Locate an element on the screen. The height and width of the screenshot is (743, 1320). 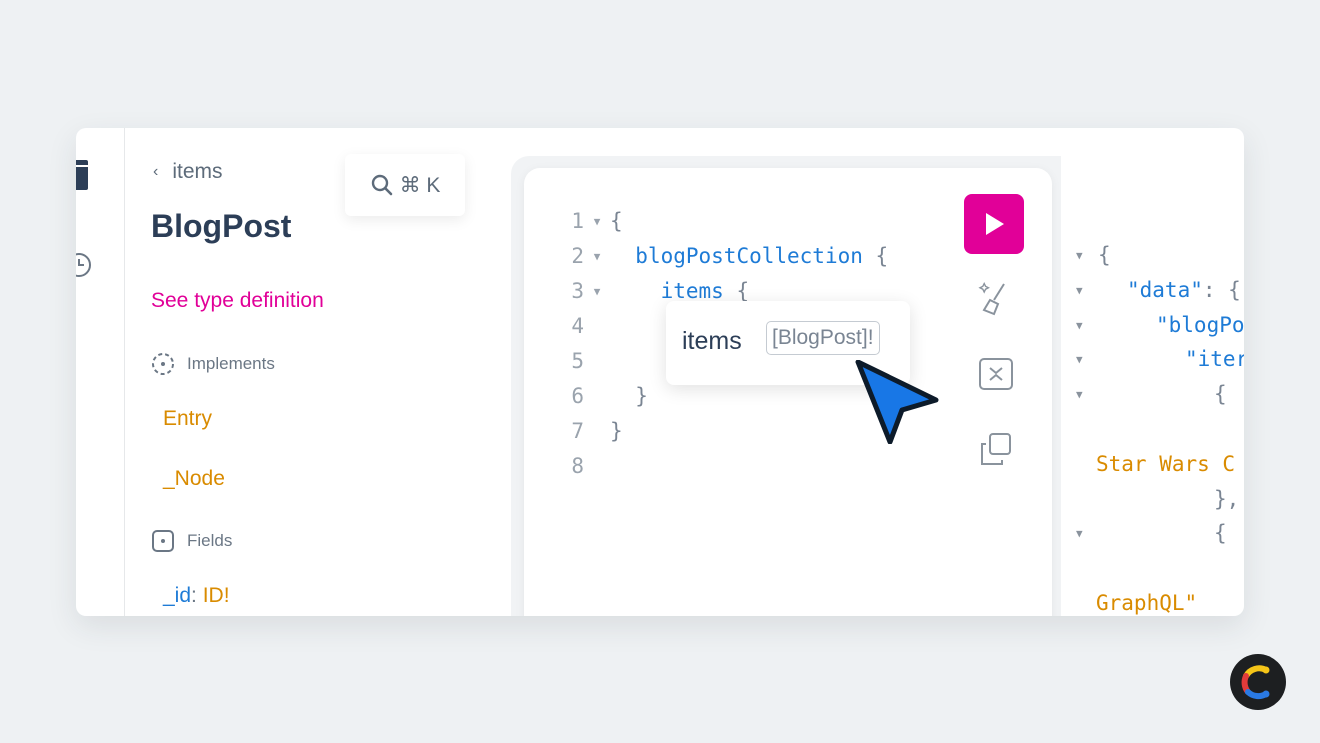
fields-icon is located at coordinates (163, 541).